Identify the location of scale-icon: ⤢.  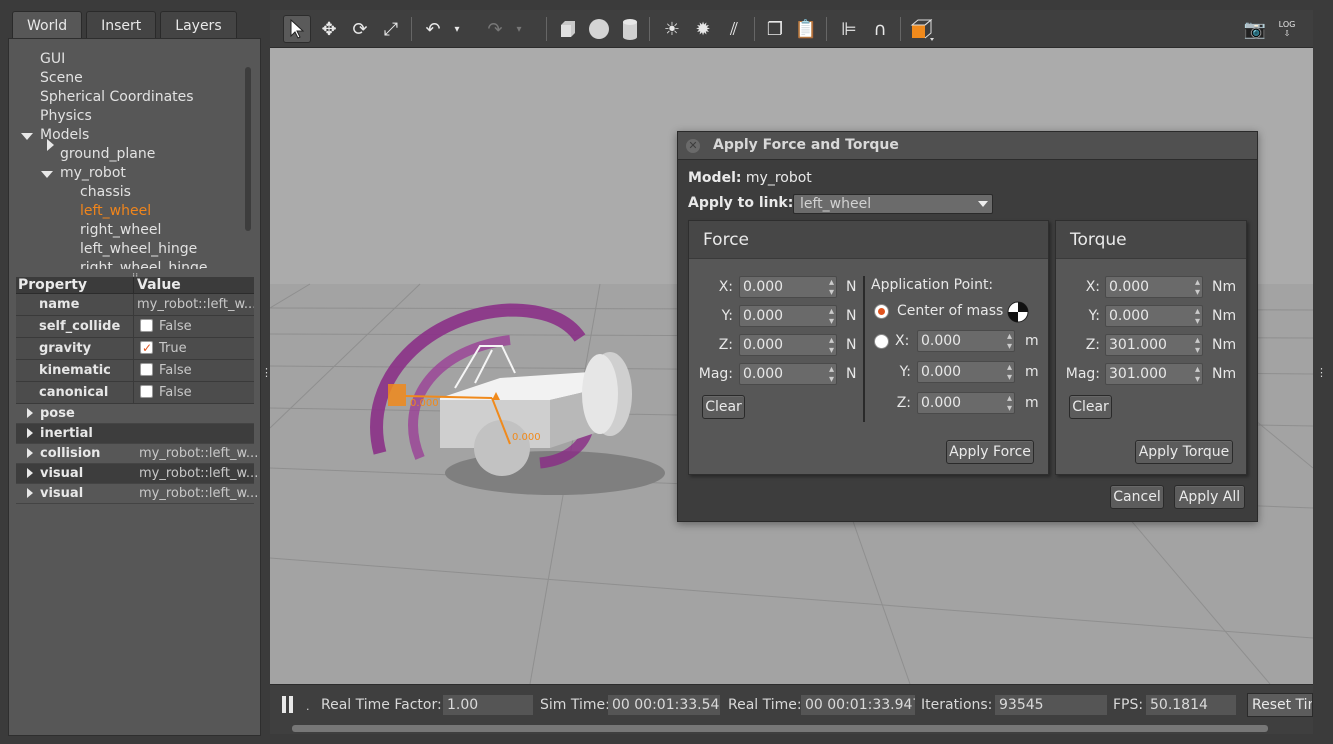
(391, 29).